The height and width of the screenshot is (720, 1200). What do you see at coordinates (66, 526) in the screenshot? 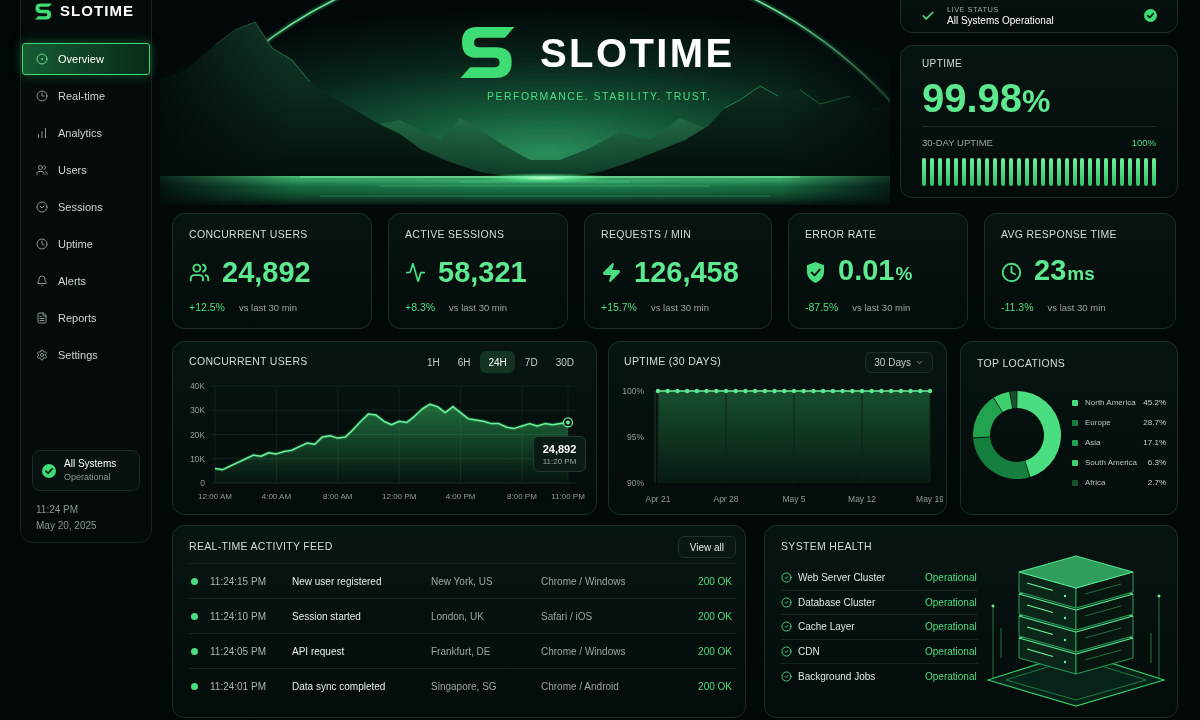
I see `clock-date: May 20, 2025` at bounding box center [66, 526].